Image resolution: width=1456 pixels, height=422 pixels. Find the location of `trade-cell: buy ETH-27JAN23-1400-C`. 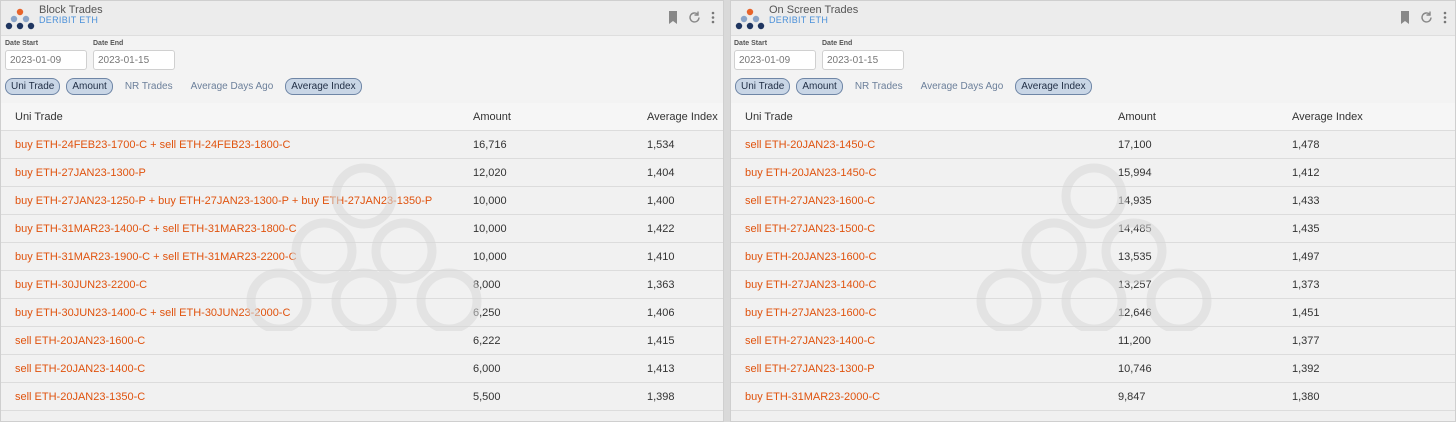

trade-cell: buy ETH-27JAN23-1400-C is located at coordinates (917, 285).